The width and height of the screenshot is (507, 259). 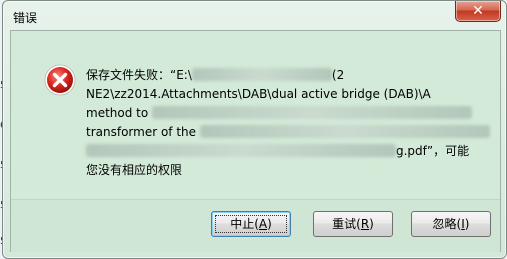 I want to click on message-line: method to, so click(x=288, y=113).